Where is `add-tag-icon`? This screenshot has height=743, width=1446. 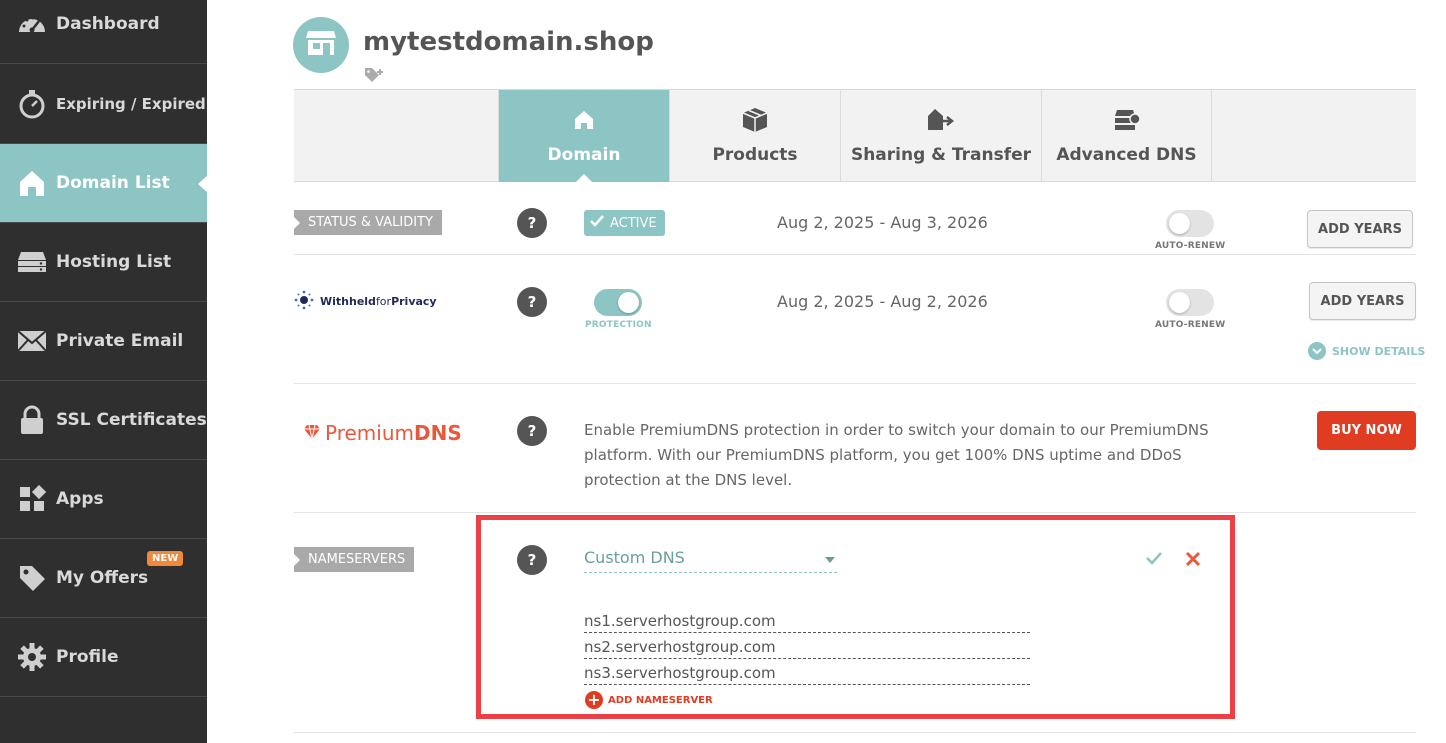 add-tag-icon is located at coordinates (374, 77).